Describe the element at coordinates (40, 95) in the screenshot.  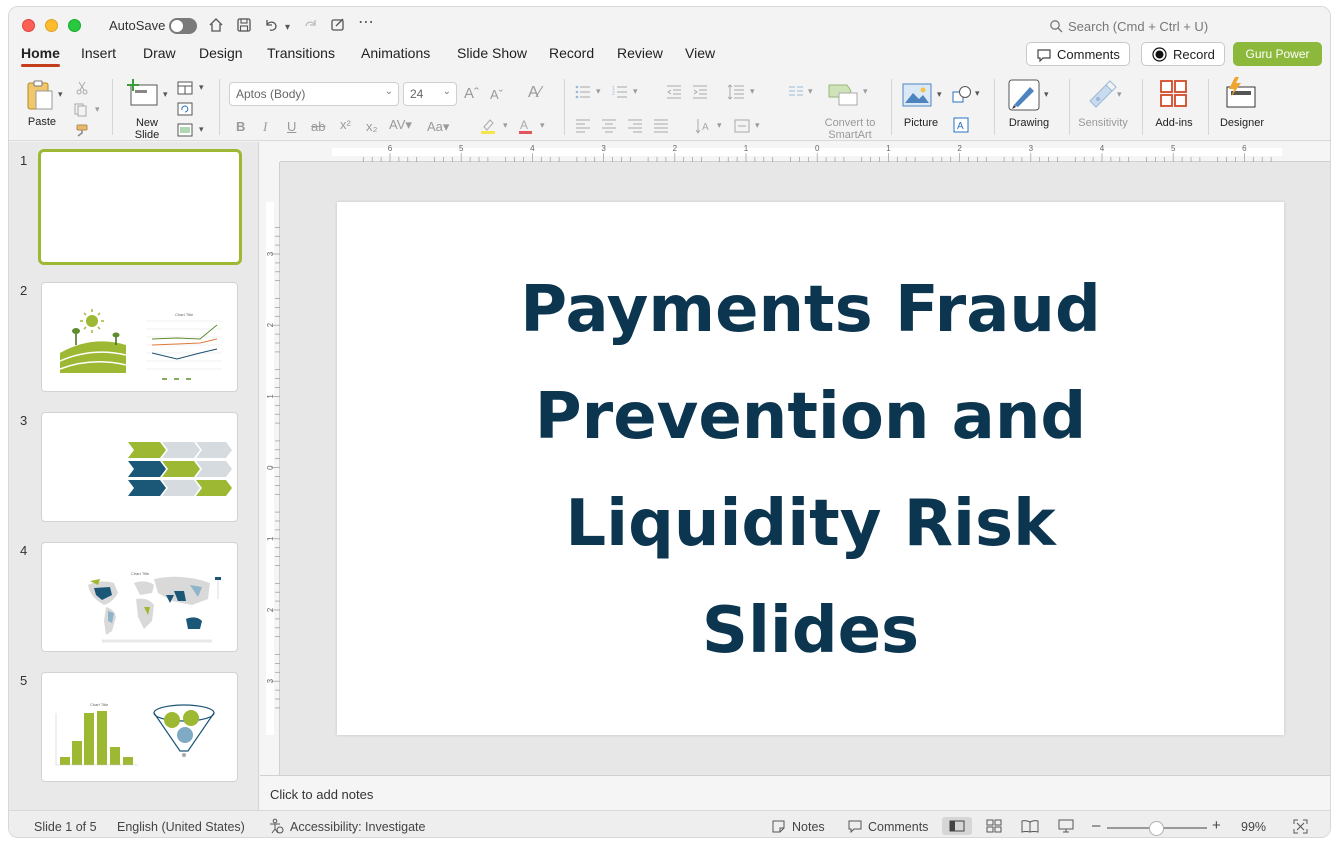
I see `paste-icon` at that location.